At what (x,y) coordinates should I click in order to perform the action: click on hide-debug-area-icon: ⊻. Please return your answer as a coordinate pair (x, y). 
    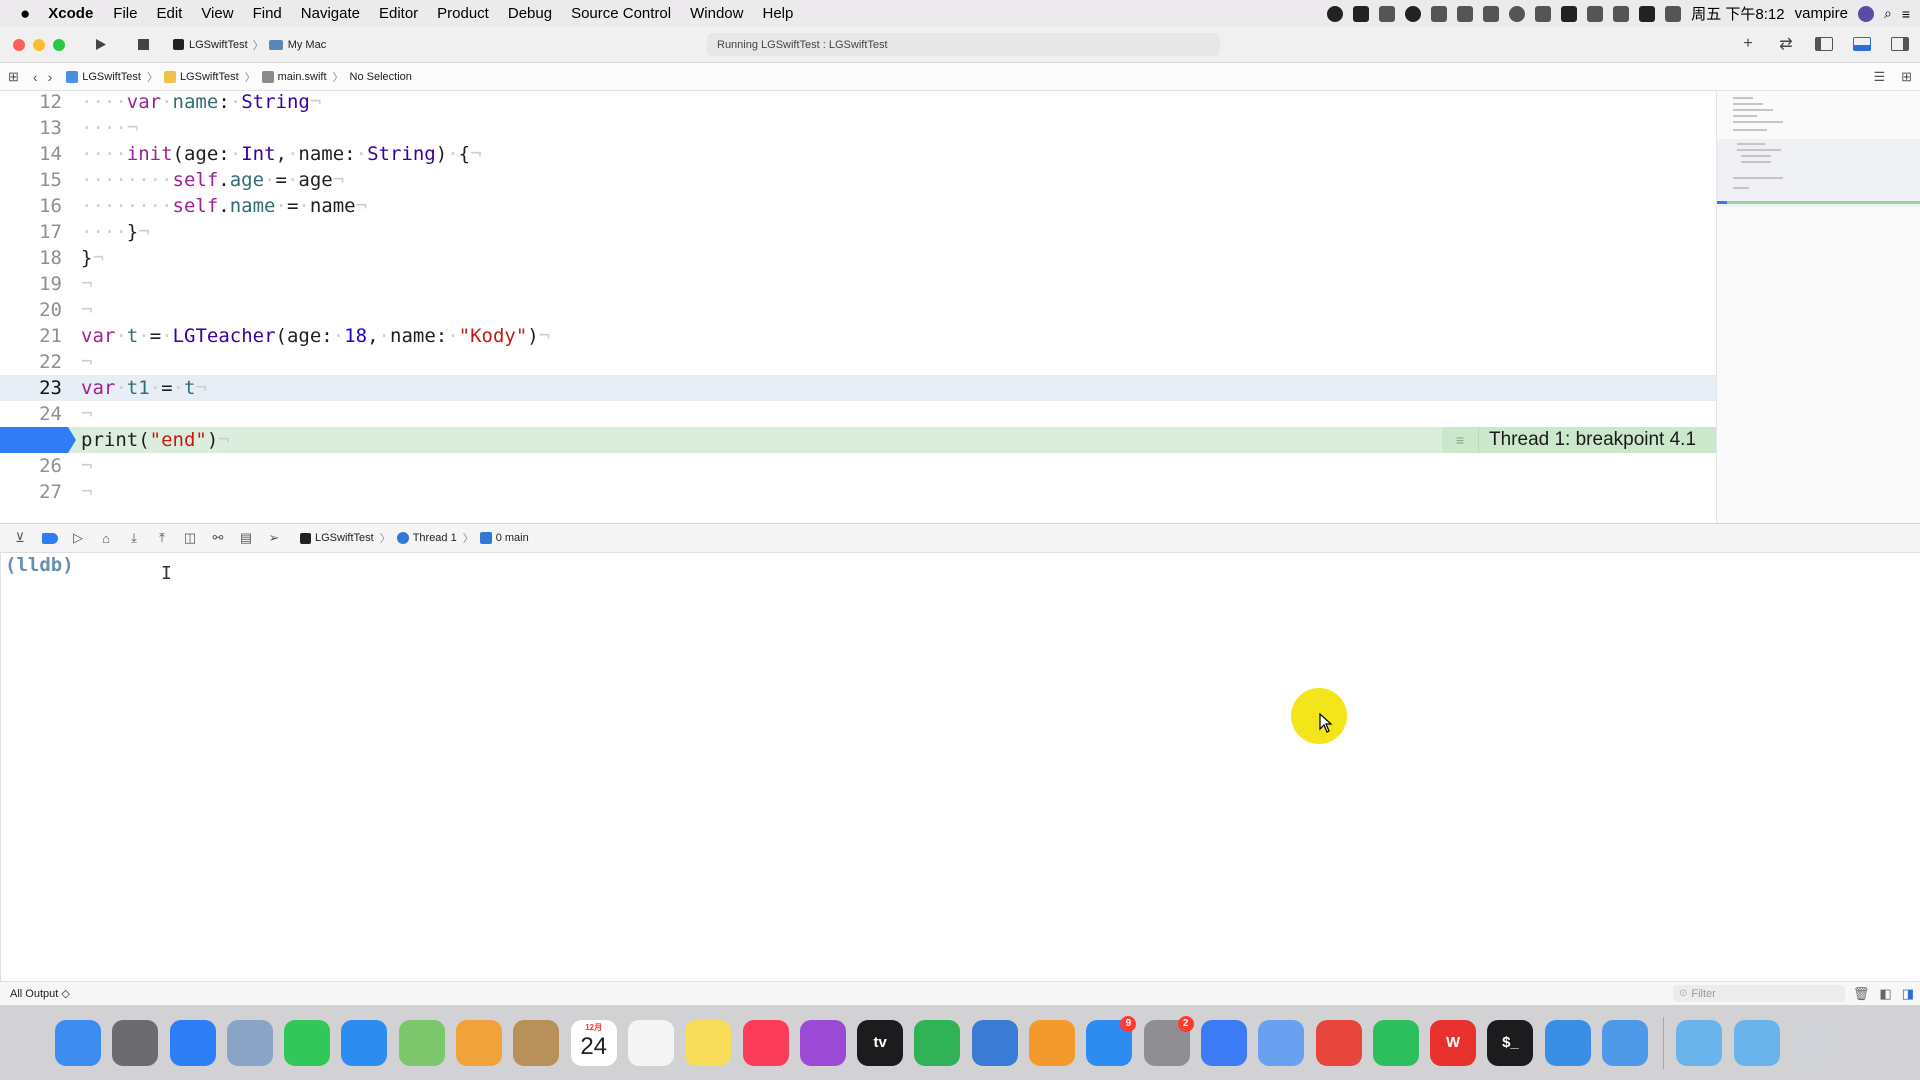
    Looking at the image, I should click on (20, 537).